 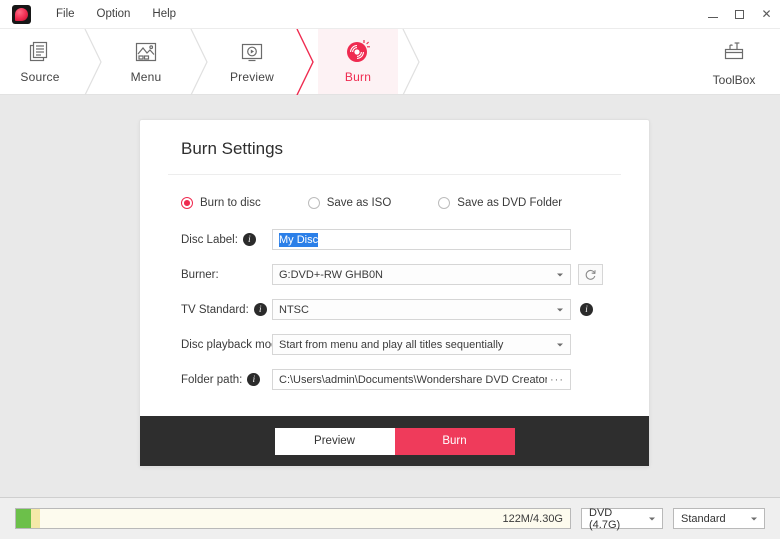 What do you see at coordinates (293, 518) in the screenshot?
I see `capacity-progress-bar: 122M/4.30G` at bounding box center [293, 518].